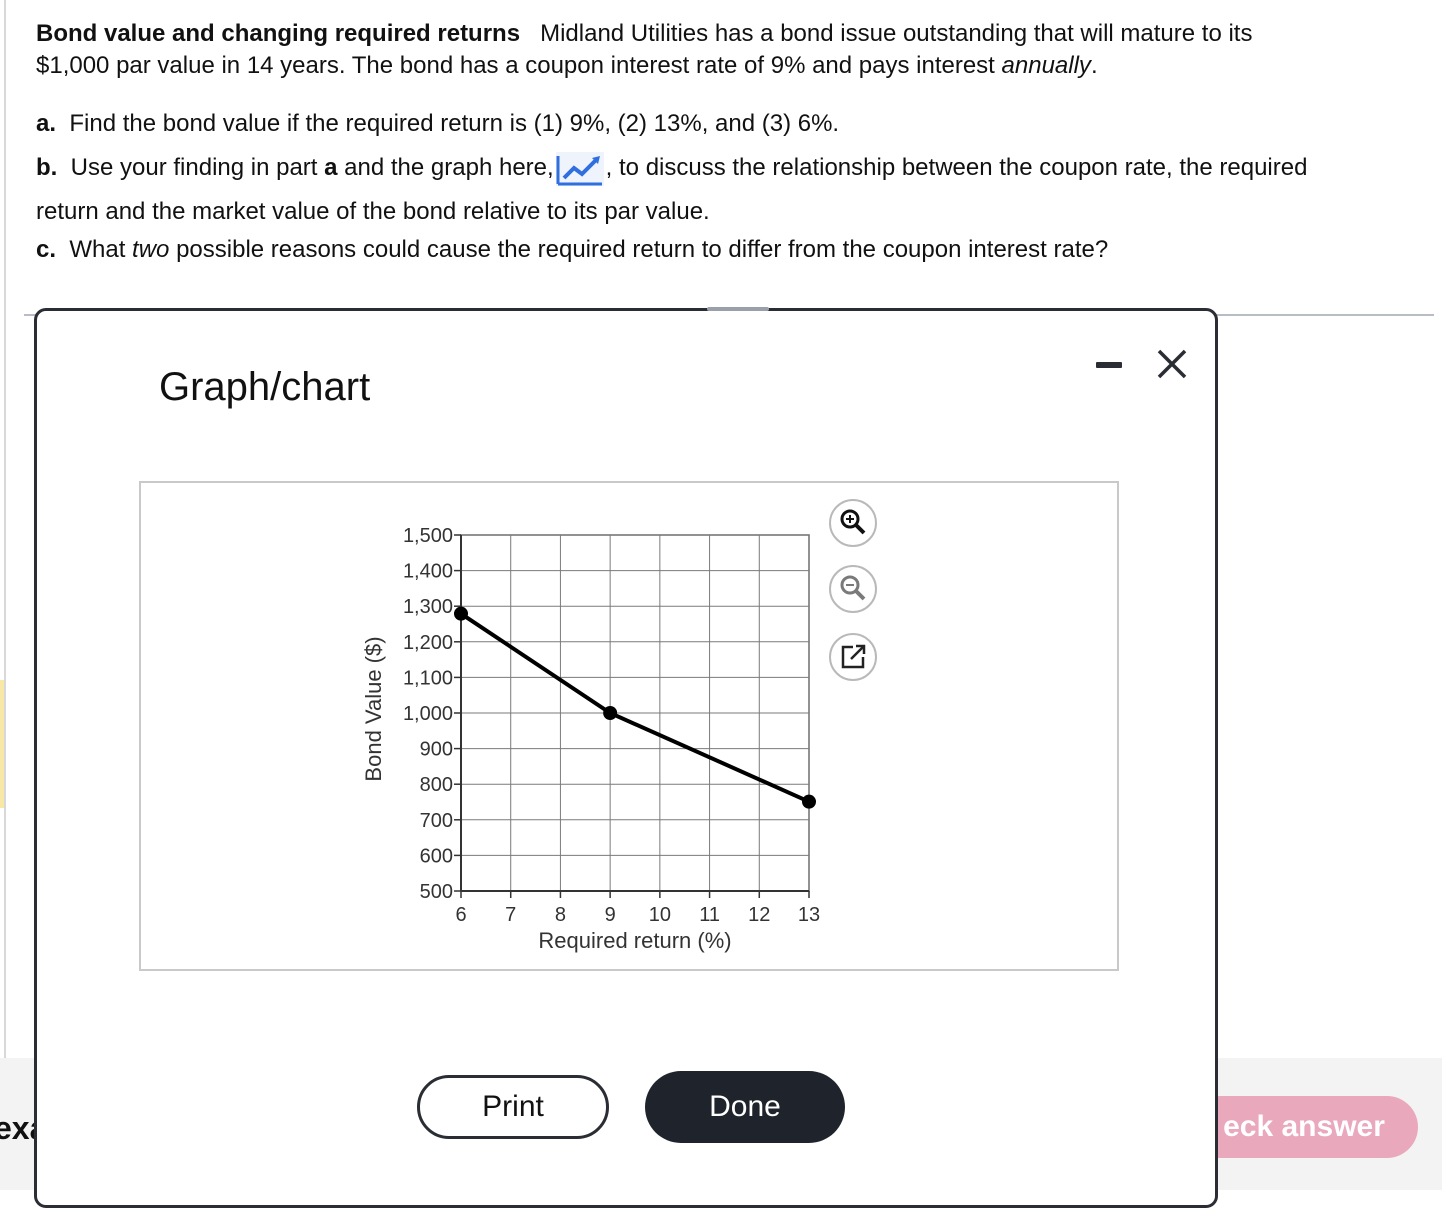 This screenshot has height=1208, width=1442. I want to click on minimize-button, so click(1109, 365).